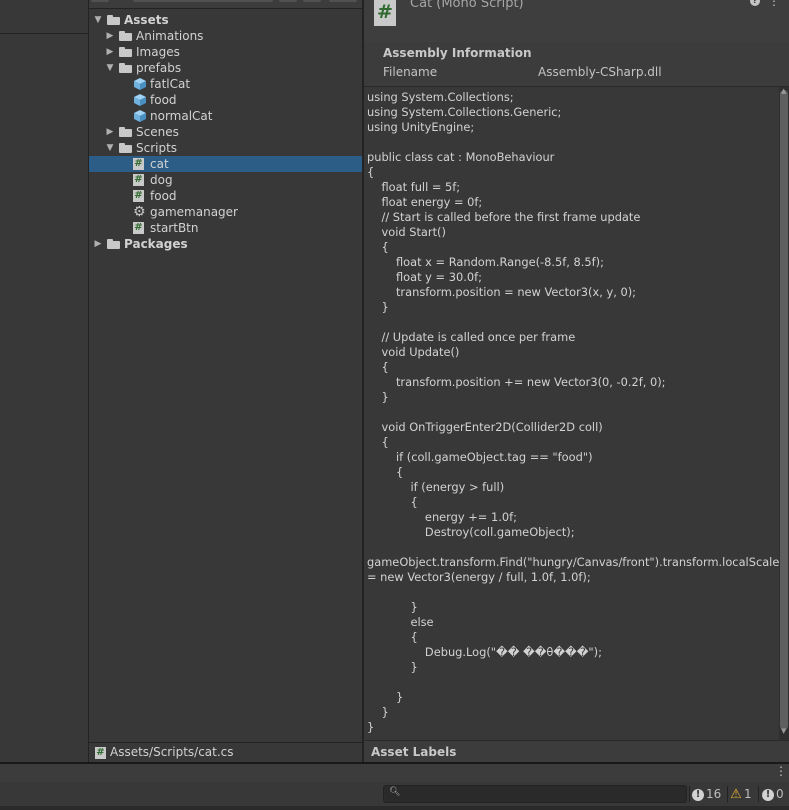 The height and width of the screenshot is (810, 789). What do you see at coordinates (343, 1) in the screenshot?
I see `hidden-packages-button` at bounding box center [343, 1].